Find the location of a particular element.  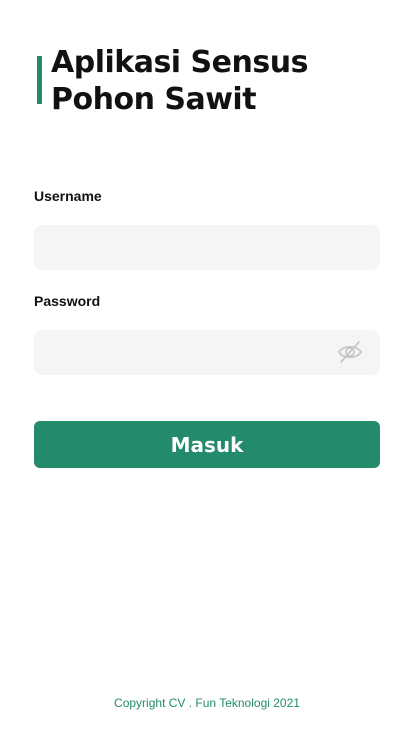

username-input is located at coordinates (207, 247).